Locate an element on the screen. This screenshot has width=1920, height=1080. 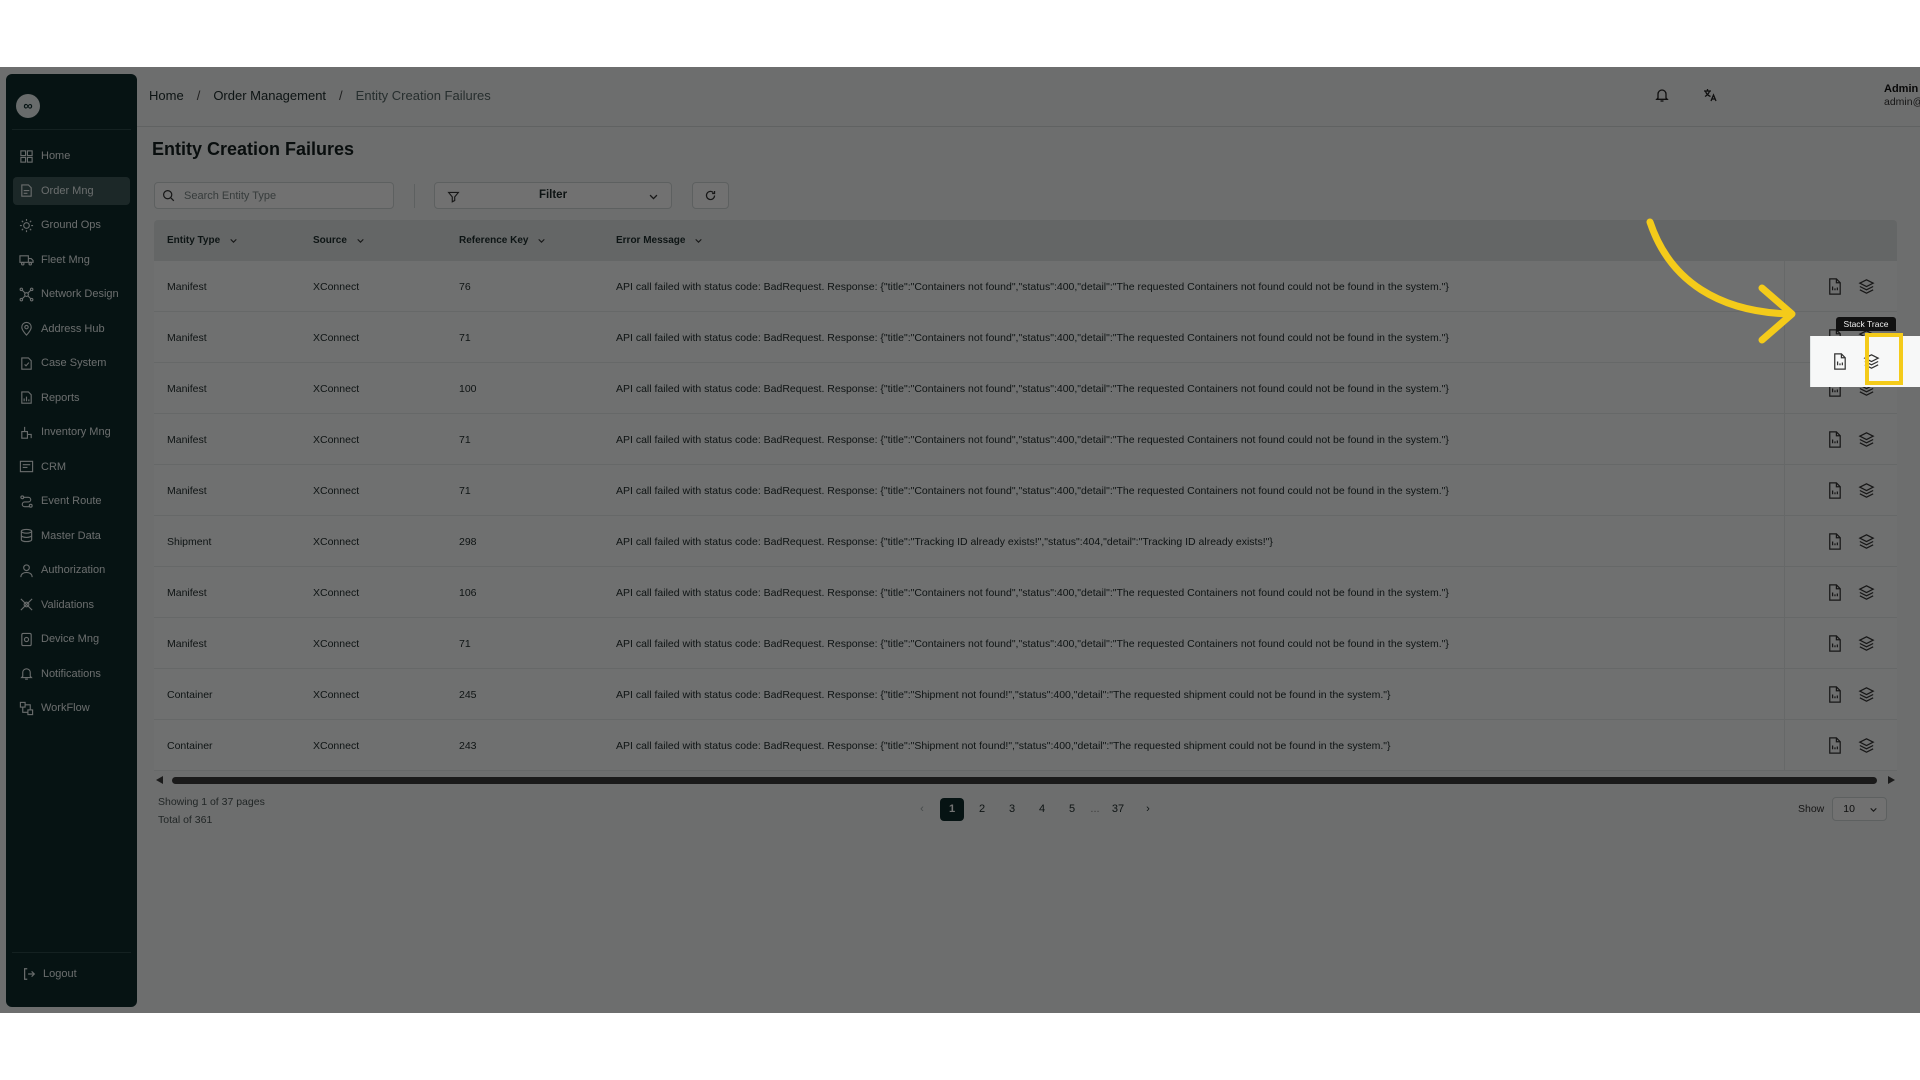
refresh-button is located at coordinates (710, 195).